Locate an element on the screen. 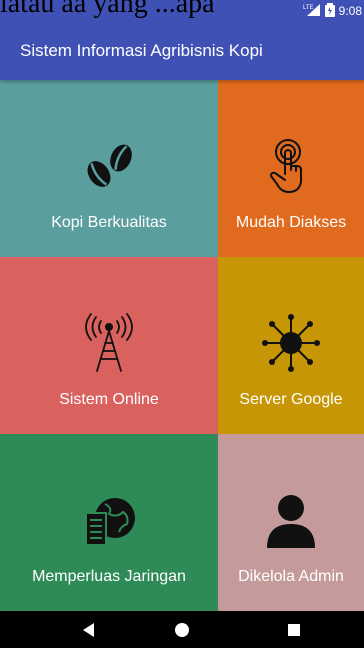 This screenshot has height=648, width=364. nav-back-button is located at coordinates (89, 629).